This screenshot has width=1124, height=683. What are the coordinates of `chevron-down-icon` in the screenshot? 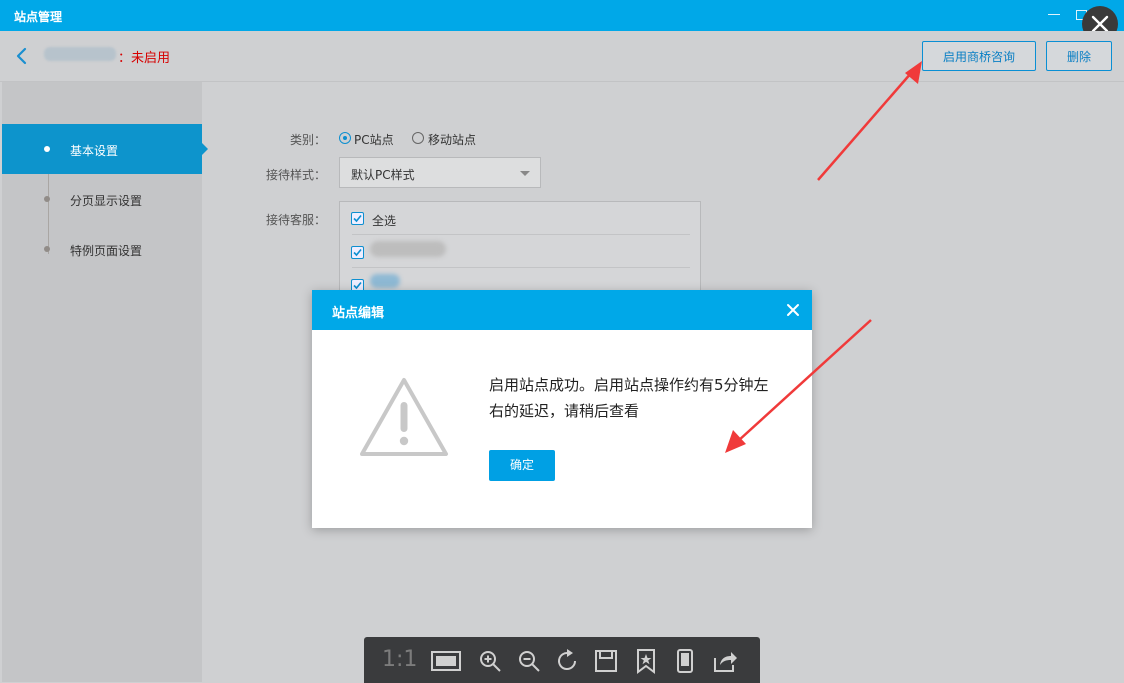 It's located at (525, 173).